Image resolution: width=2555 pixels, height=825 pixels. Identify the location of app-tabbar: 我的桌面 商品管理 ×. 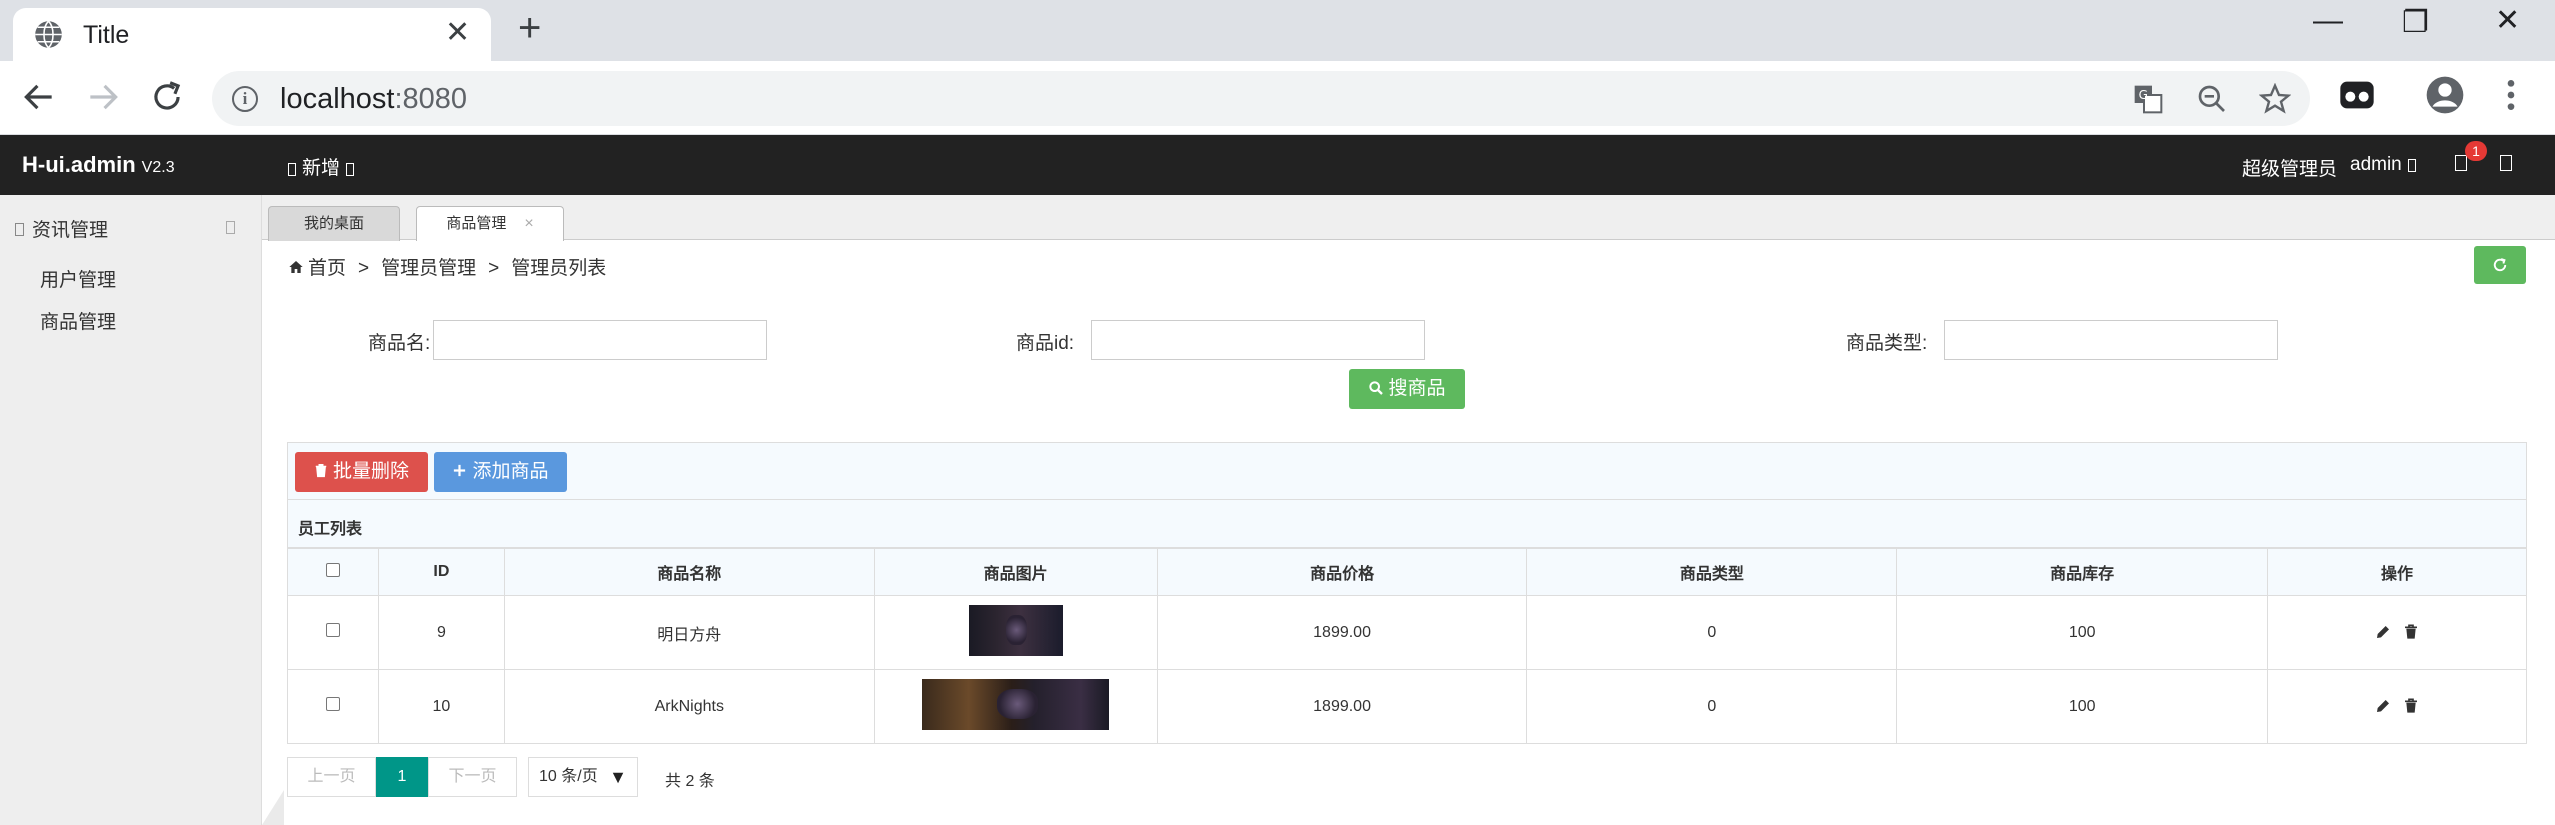
(1408, 218).